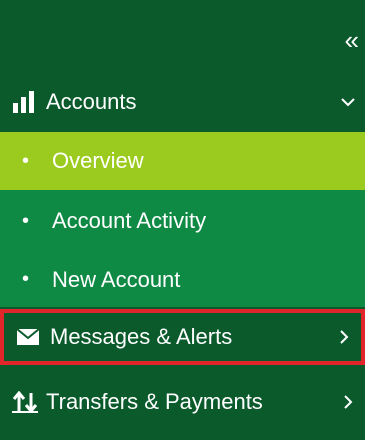 This screenshot has width=365, height=440. Describe the element at coordinates (141, 336) in the screenshot. I see `sidebar-item-label: Messages & Alerts` at that location.